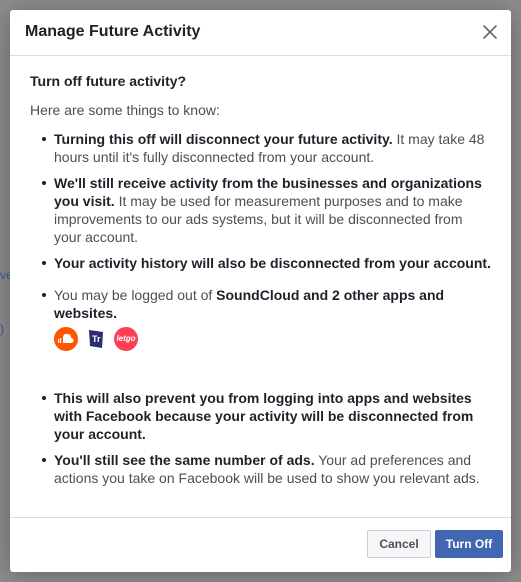 Image resolution: width=521 pixels, height=582 pixels. I want to click on dialog-footer: Cancel Turn Off, so click(260, 544).